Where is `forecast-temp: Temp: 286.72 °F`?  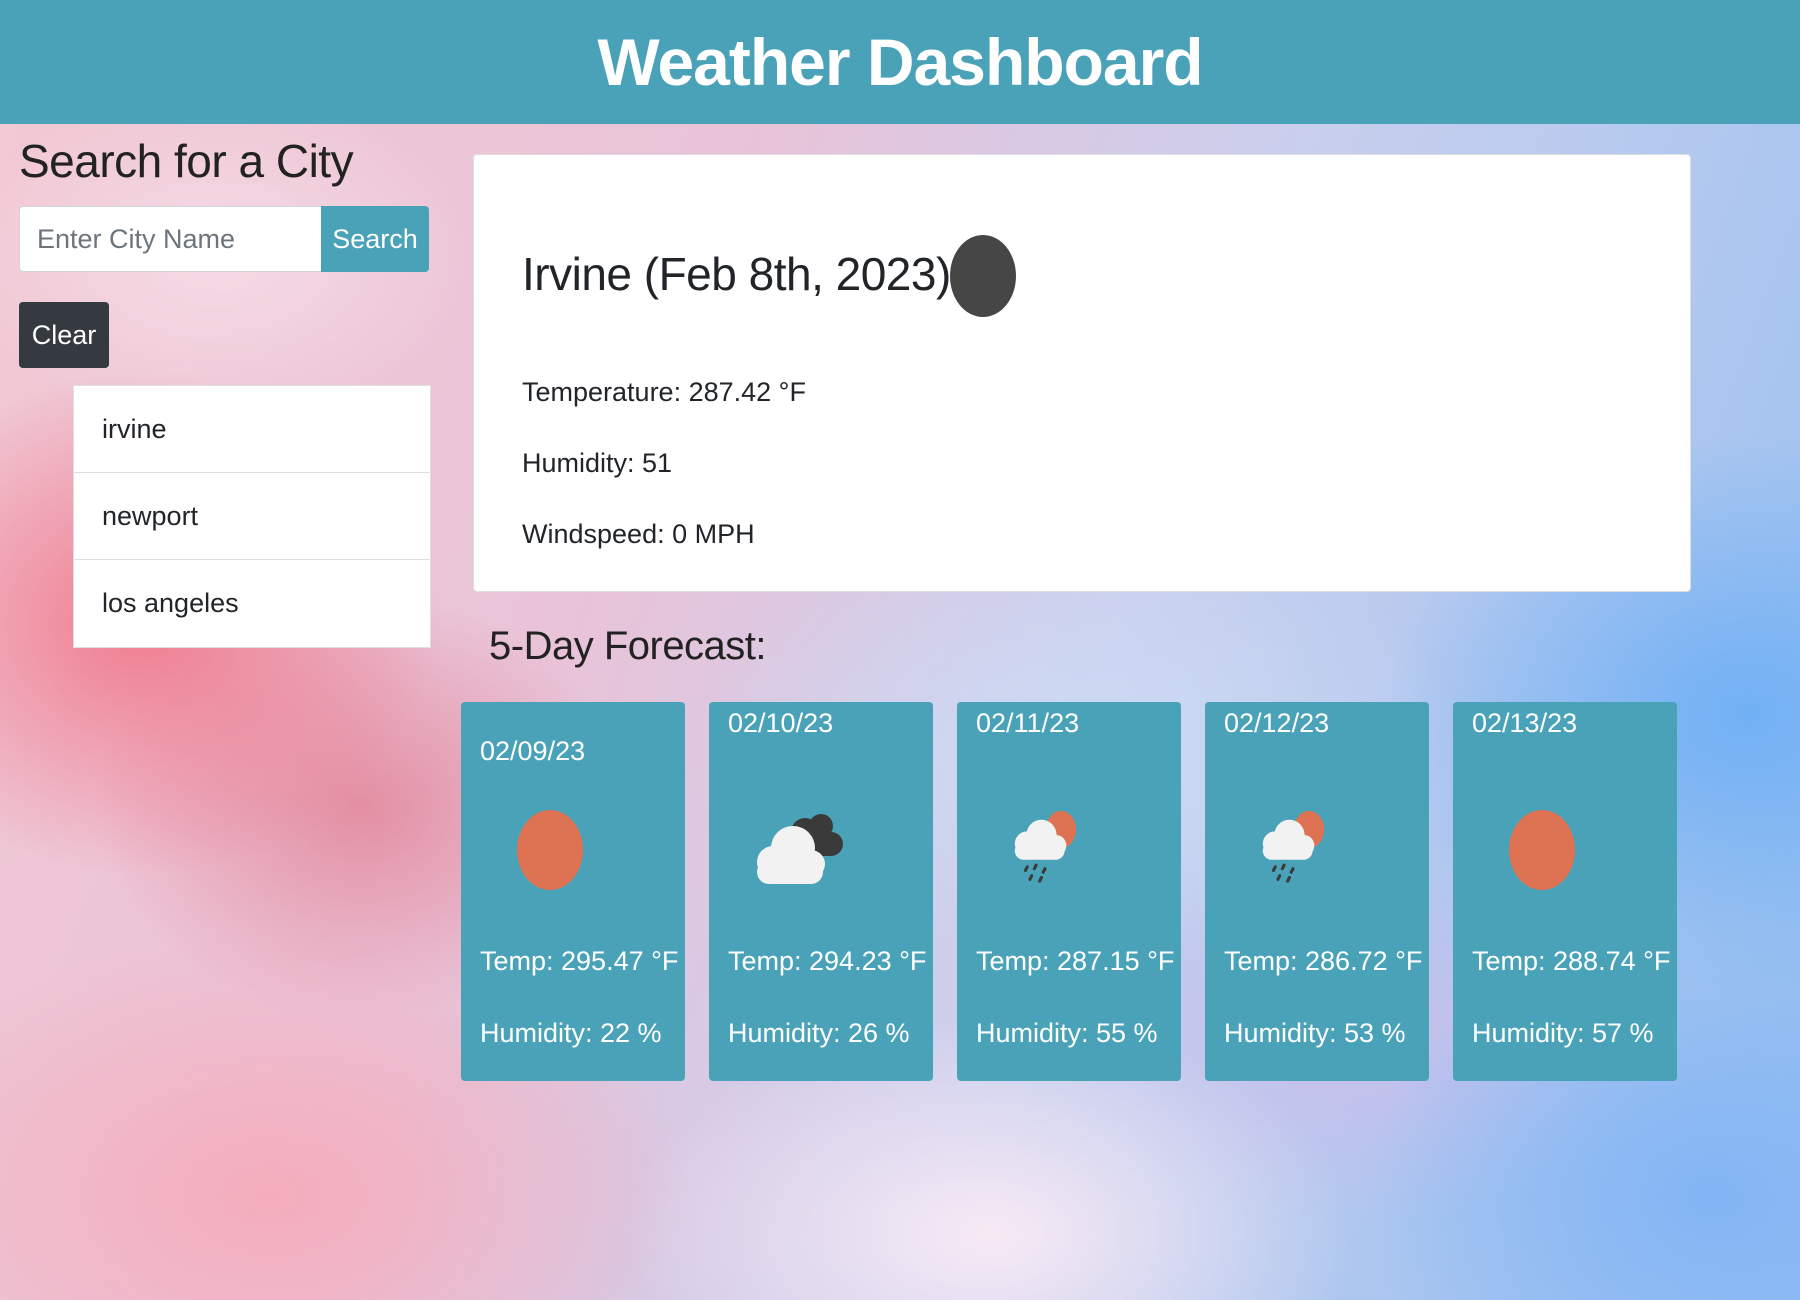
forecast-temp: Temp: 286.72 °F is located at coordinates (1323, 961).